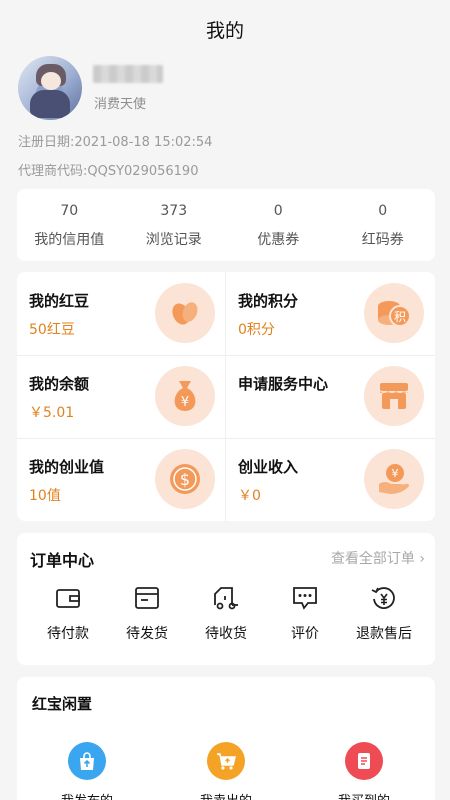 This screenshot has height=800, width=450. I want to click on order-pending-receipt: 待收货, so click(226, 613).